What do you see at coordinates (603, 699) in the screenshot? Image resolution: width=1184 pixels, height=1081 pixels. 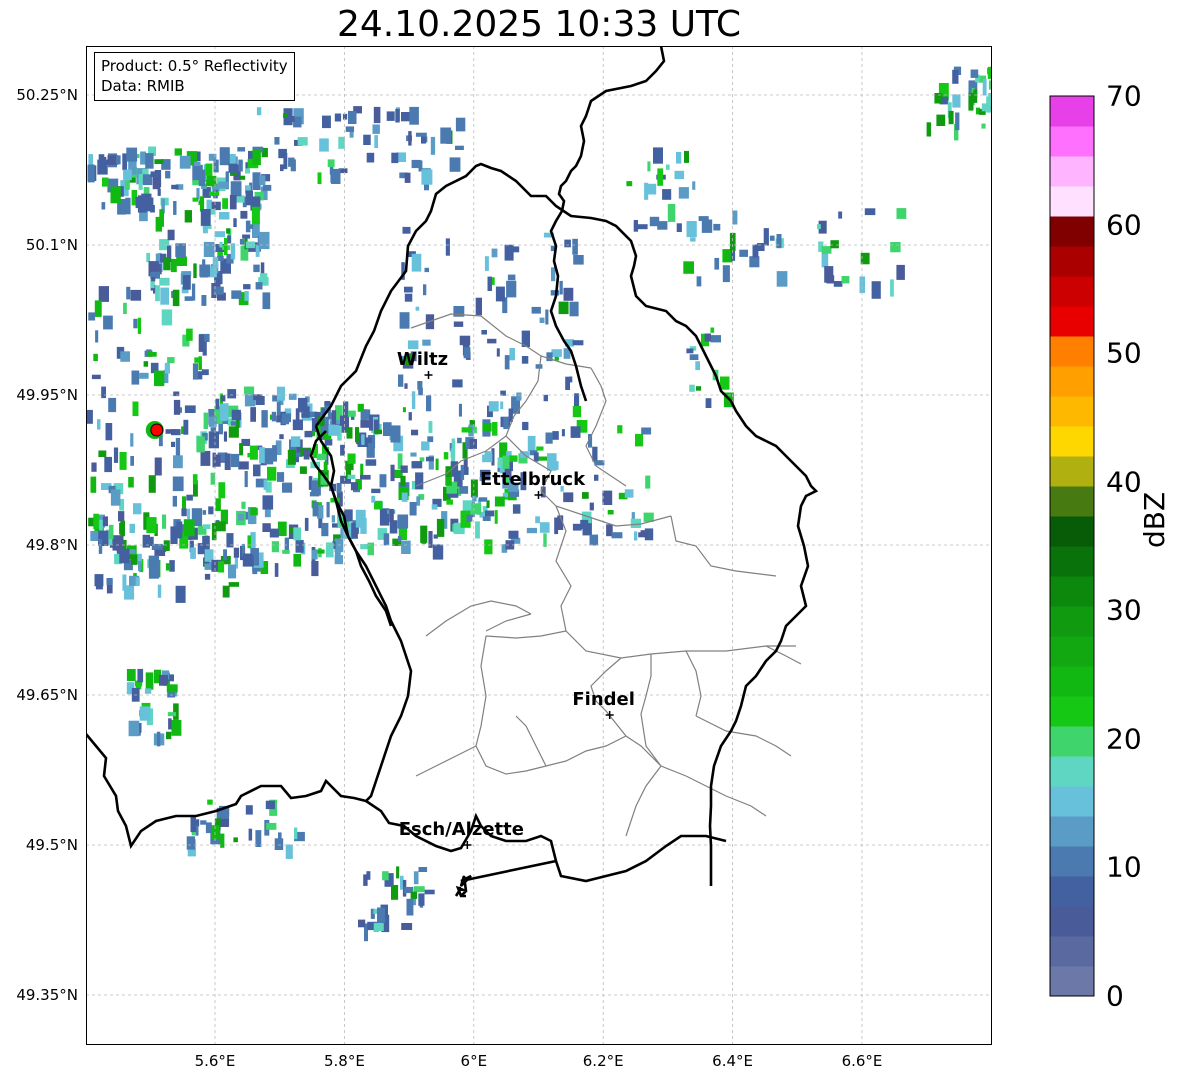 I see `city-label: Findel` at bounding box center [603, 699].